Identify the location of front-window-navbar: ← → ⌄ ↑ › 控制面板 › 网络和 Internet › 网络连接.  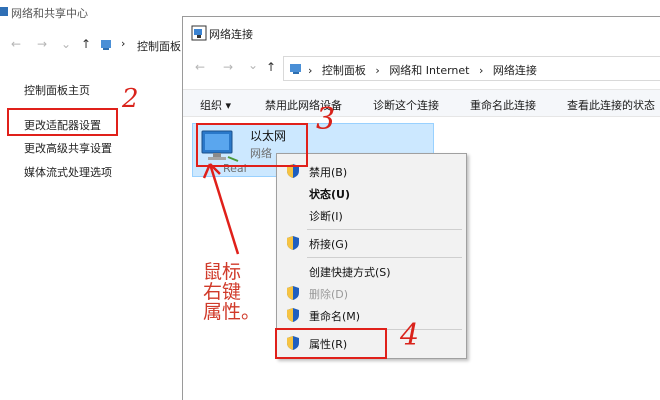
(421, 68).